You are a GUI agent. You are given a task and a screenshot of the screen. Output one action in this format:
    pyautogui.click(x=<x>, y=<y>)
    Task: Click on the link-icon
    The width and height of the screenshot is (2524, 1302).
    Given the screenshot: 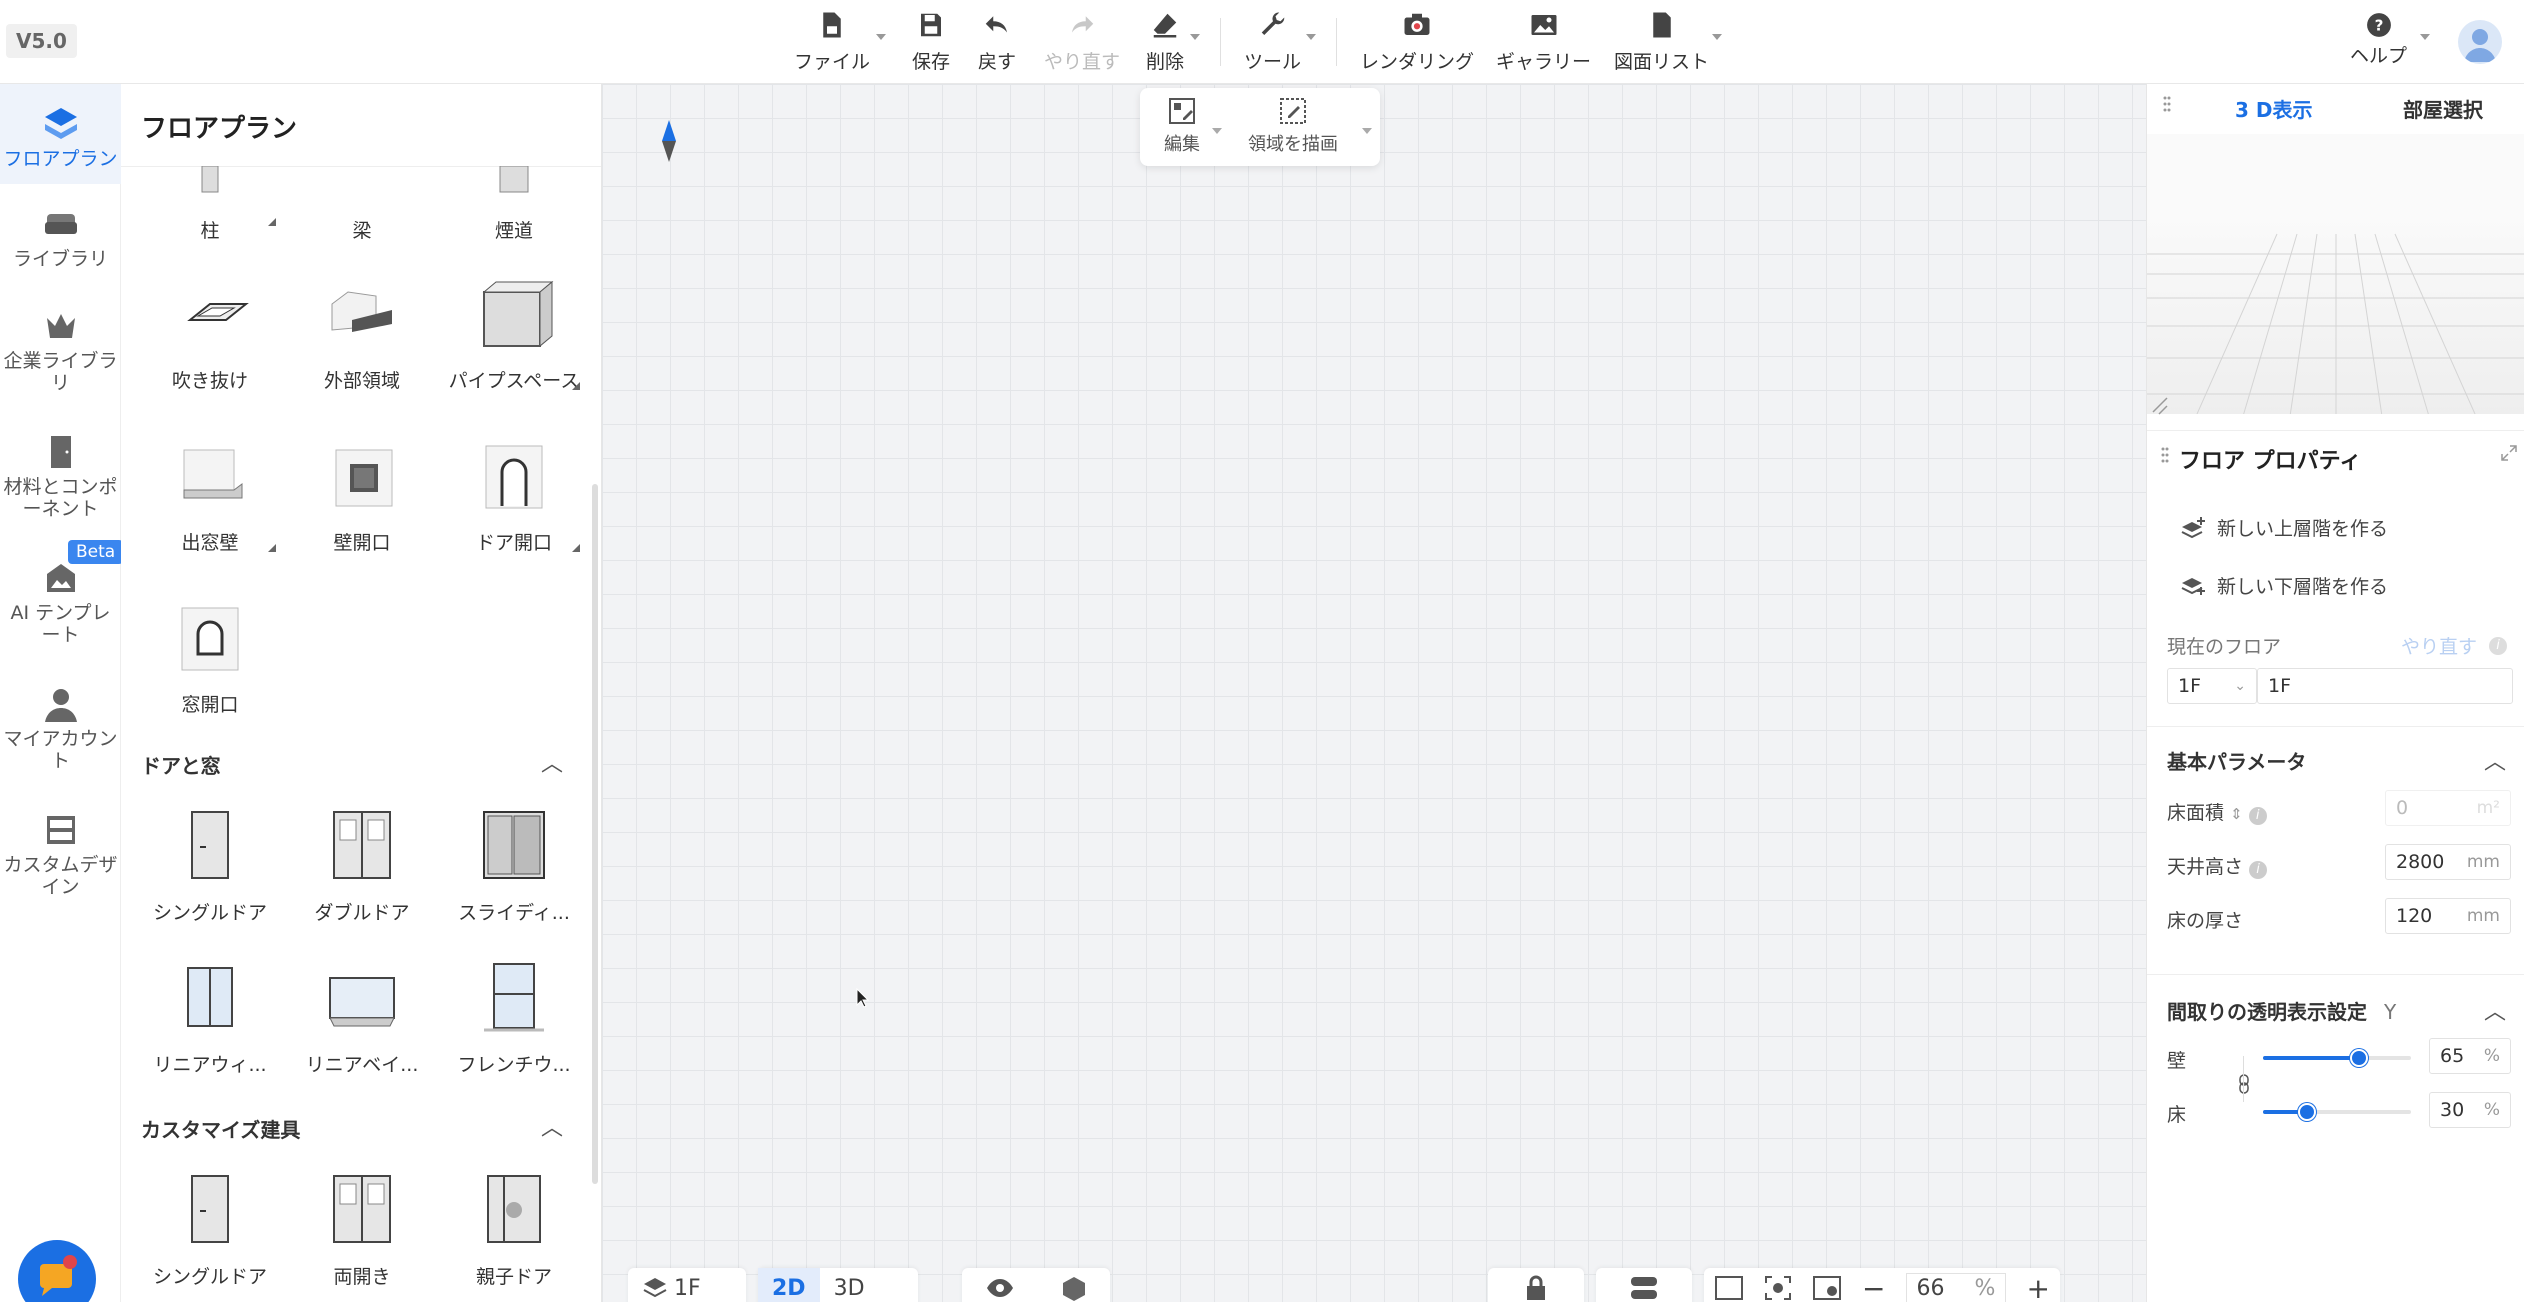 What is the action you would take?
    pyautogui.click(x=2244, y=1084)
    